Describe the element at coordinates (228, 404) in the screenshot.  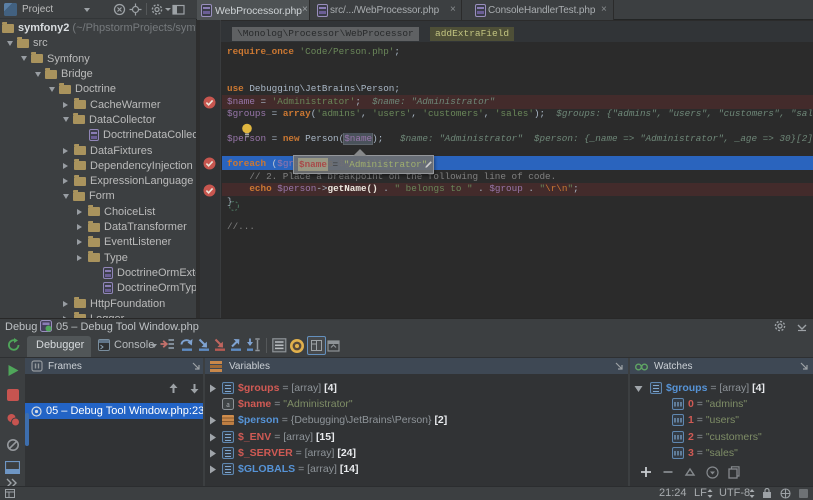
I see `svg-text: a` at that location.